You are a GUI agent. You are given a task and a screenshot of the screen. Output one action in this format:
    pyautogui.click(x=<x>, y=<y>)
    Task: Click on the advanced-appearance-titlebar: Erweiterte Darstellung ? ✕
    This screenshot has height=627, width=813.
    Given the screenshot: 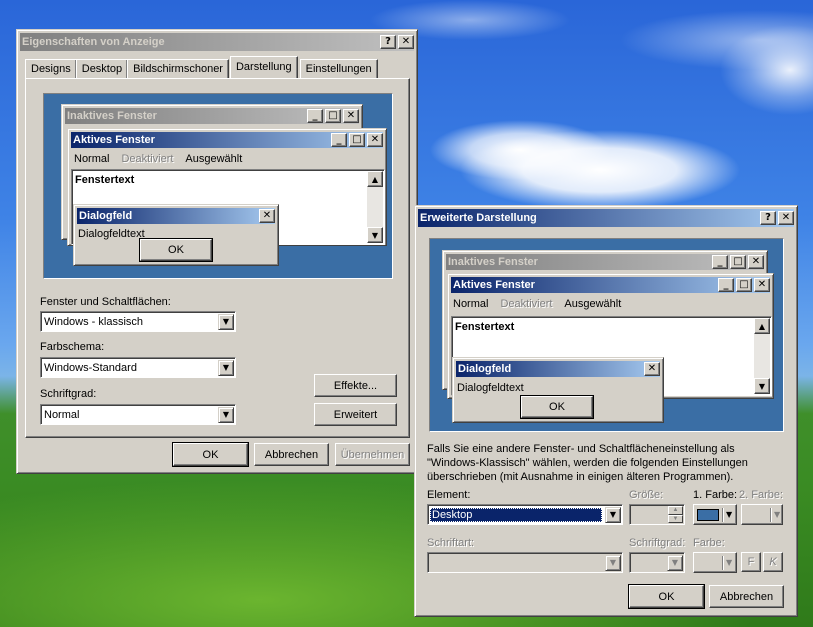 What is the action you would take?
    pyautogui.click(x=606, y=218)
    